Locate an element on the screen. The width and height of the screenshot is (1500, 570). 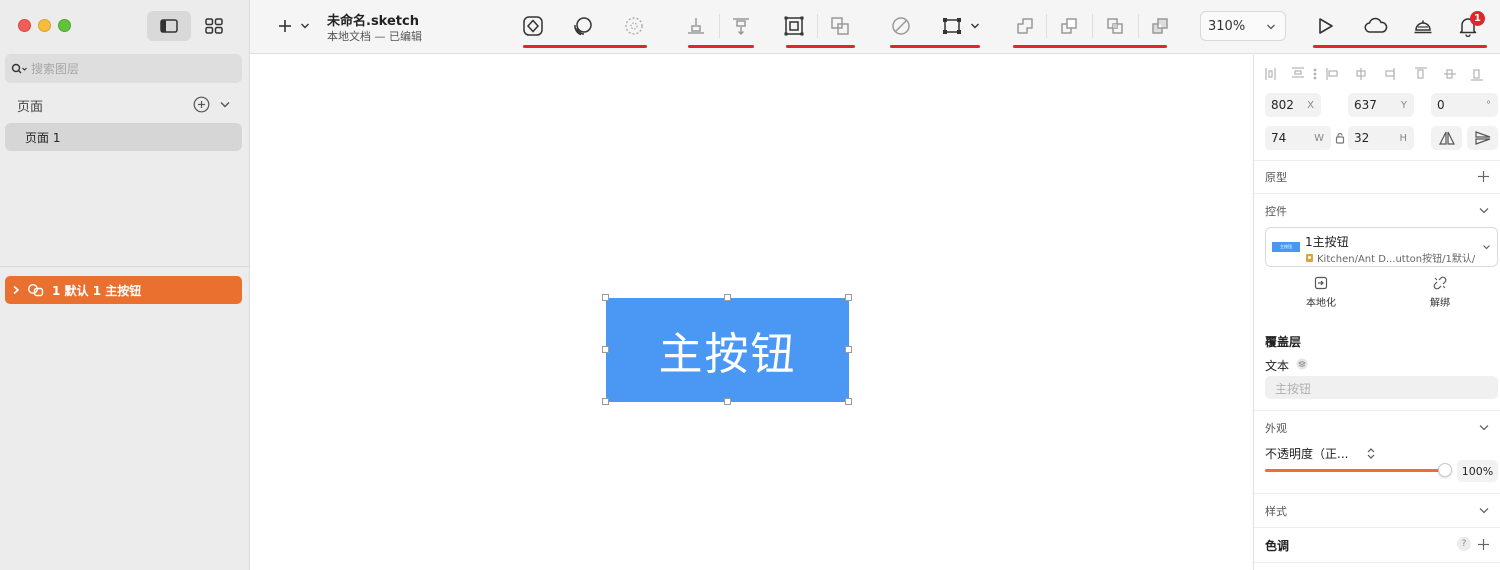
detach-local-button: 本地化 is located at coordinates (1321, 292).